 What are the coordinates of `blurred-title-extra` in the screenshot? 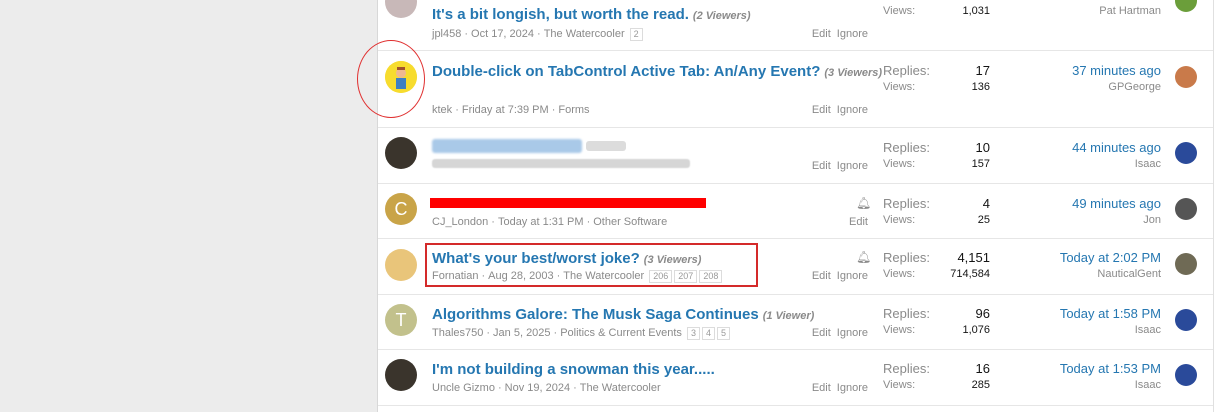 It's located at (606, 146).